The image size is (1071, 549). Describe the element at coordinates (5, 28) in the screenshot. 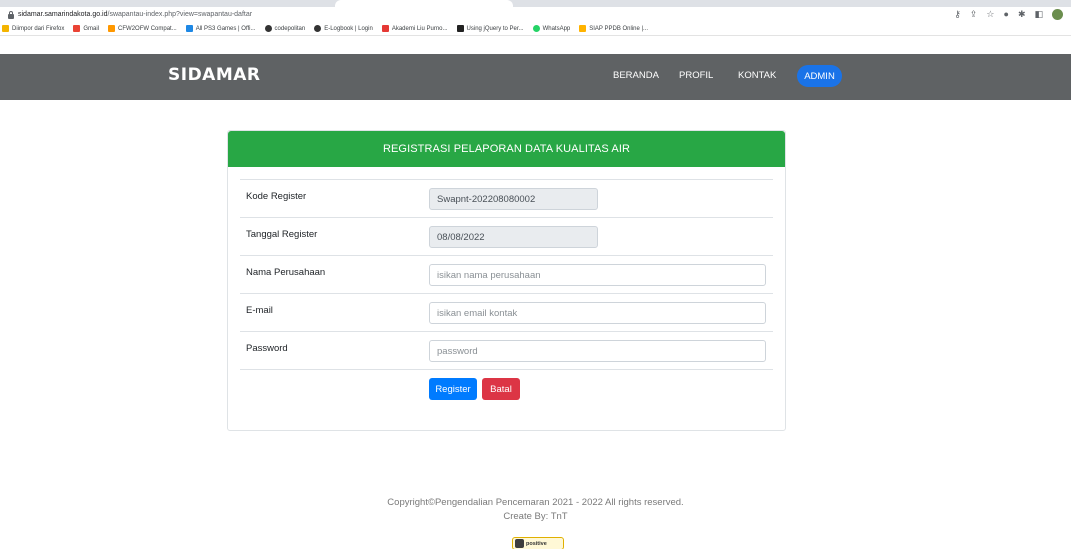

I see `folder-icon` at that location.